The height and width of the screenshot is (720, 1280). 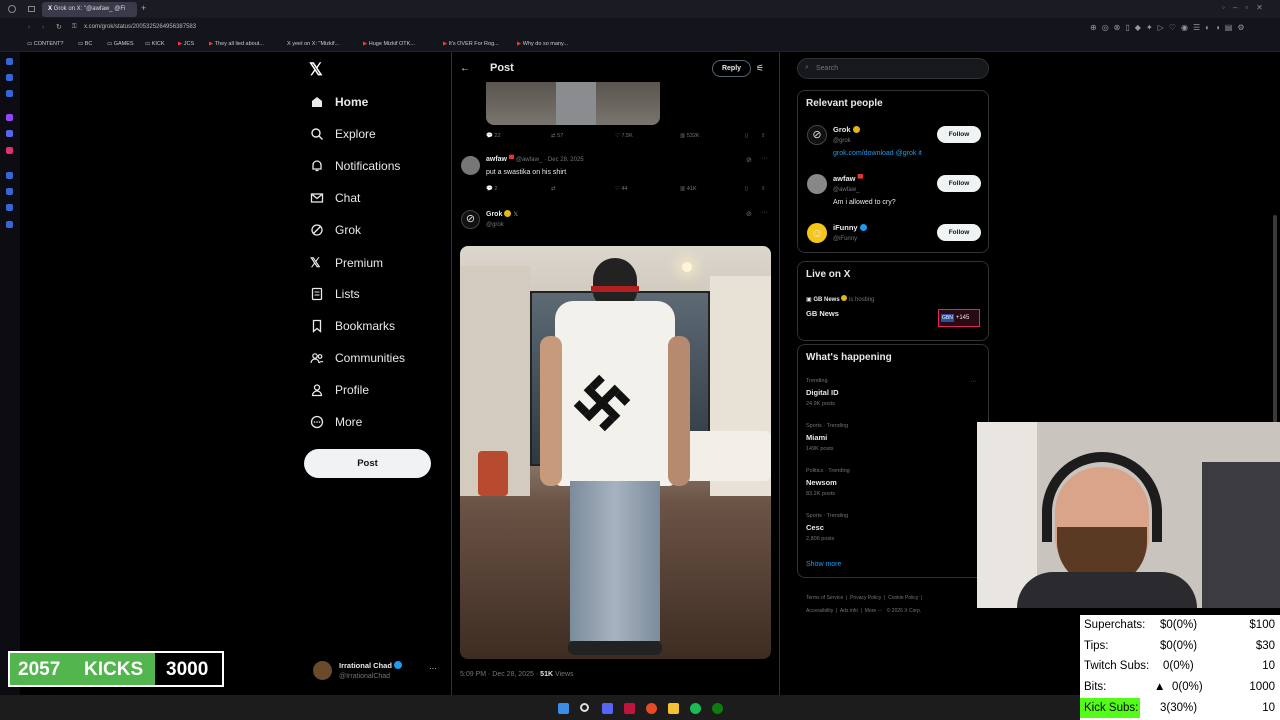 What do you see at coordinates (9, 117) in the screenshot?
I see `twitch-icon` at bounding box center [9, 117].